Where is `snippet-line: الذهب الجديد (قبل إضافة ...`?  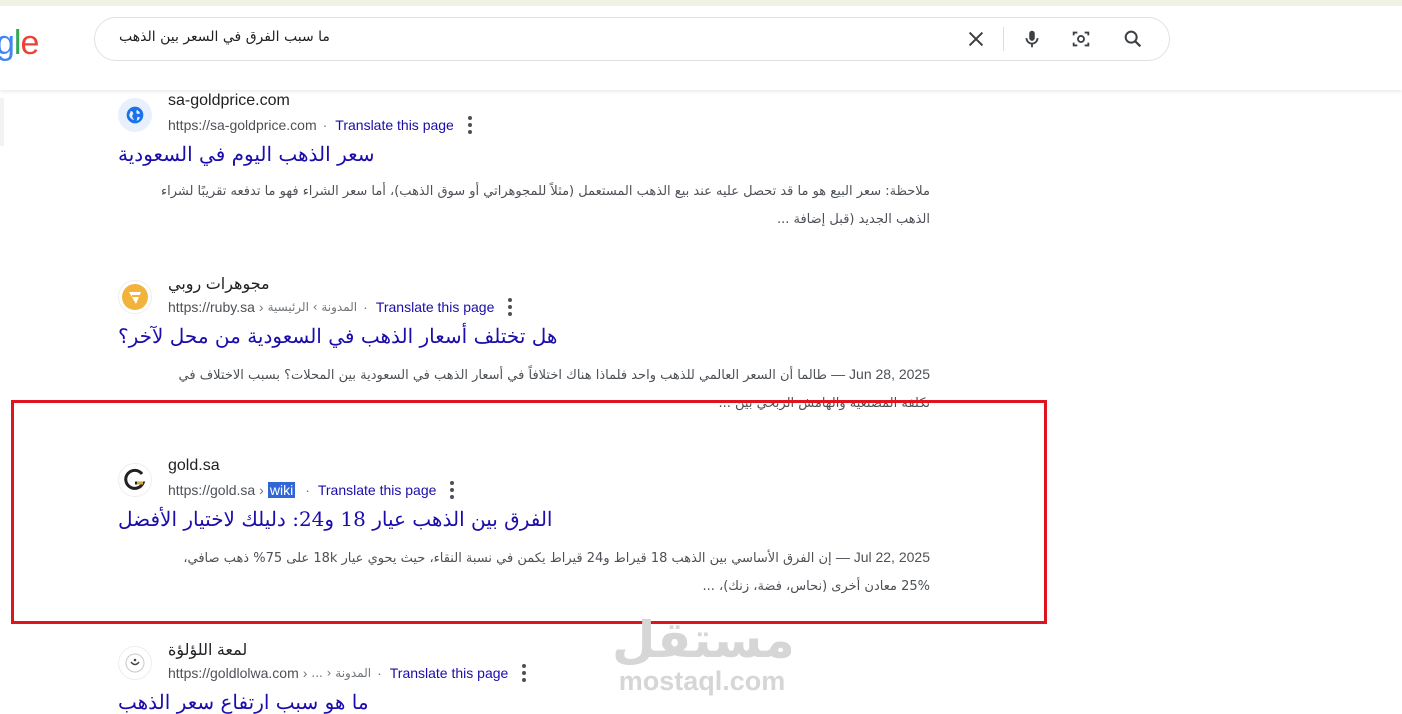 snippet-line: الذهب الجديد (قبل إضافة ... is located at coordinates (853, 219).